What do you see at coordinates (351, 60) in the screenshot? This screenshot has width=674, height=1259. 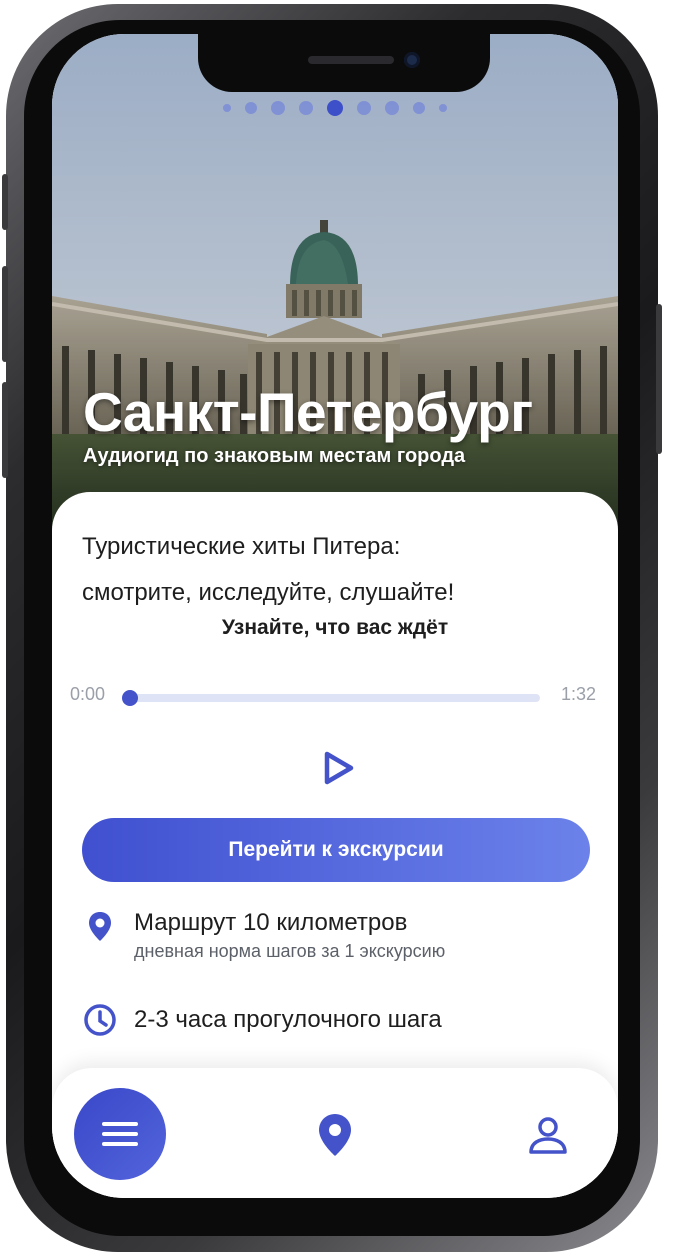 I see `speaker-grille` at bounding box center [351, 60].